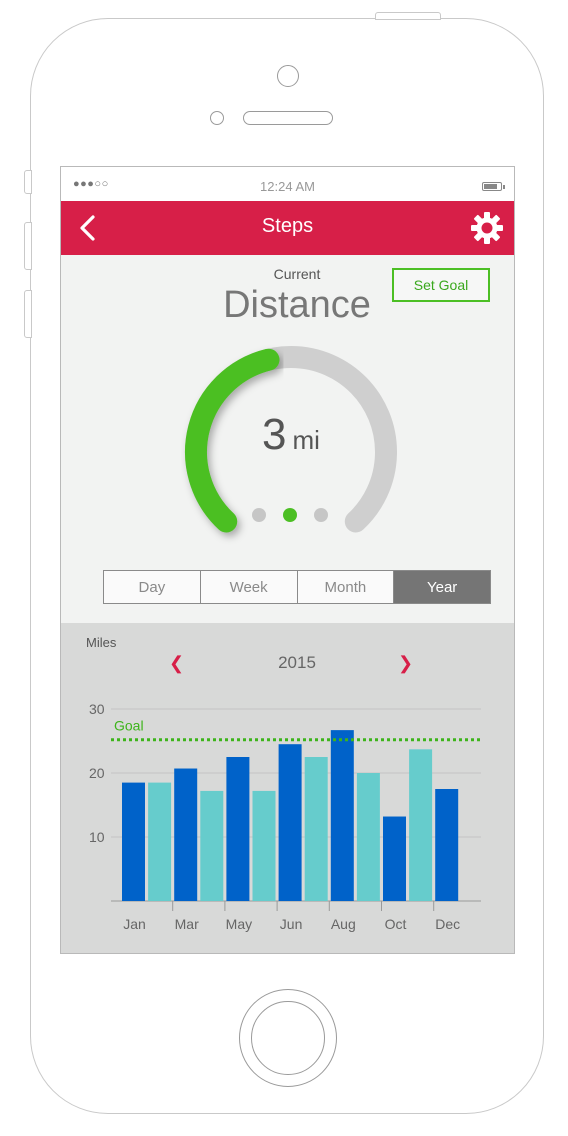 Image resolution: width=568 pixels, height=1136 pixels. I want to click on x-tick-label: Mar, so click(187, 924).